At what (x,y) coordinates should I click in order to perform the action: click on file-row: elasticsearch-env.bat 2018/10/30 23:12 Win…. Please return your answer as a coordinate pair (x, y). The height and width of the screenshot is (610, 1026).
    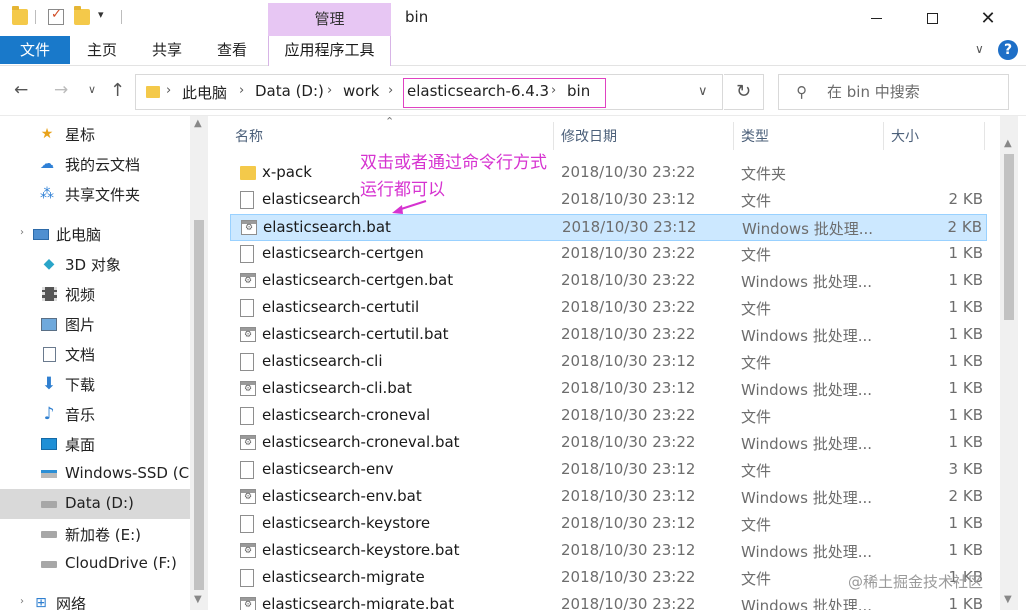
    Looking at the image, I should click on (608, 497).